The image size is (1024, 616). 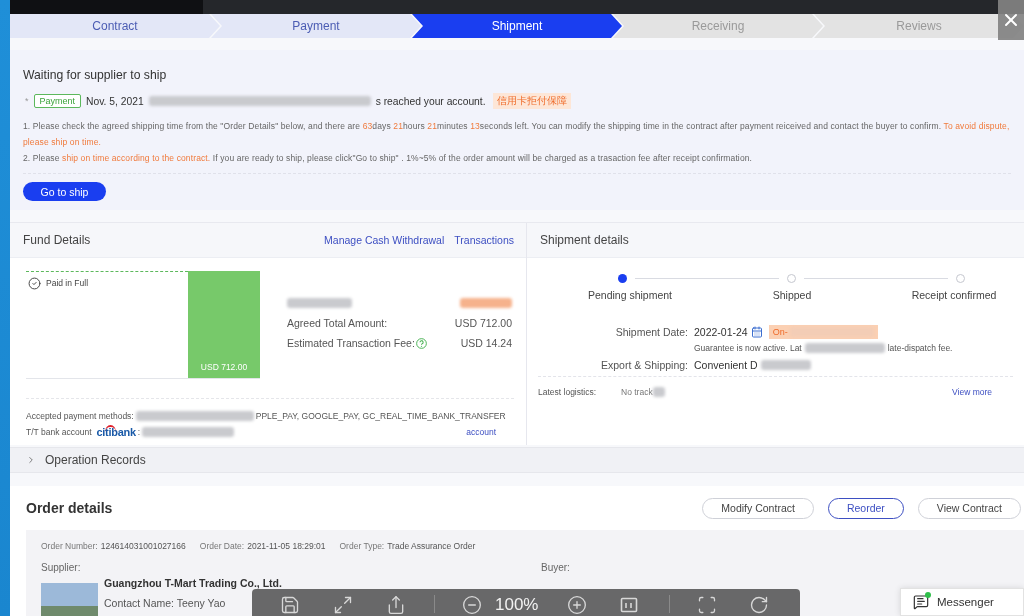 What do you see at coordinates (95, 75) in the screenshot?
I see `notice-title: Waiting for supplier to ship` at bounding box center [95, 75].